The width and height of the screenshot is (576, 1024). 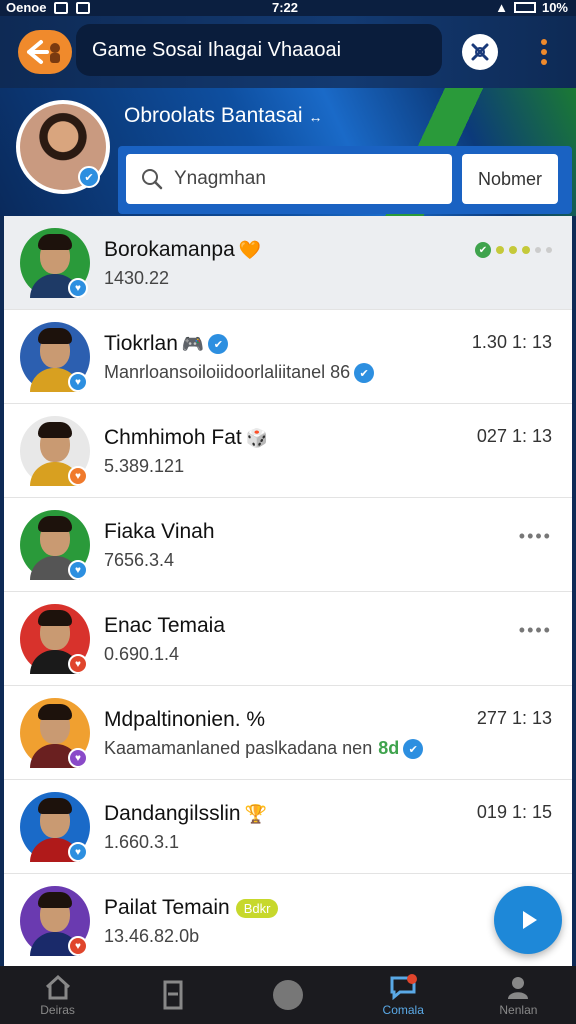 I want to click on back-button, so click(x=45, y=52).